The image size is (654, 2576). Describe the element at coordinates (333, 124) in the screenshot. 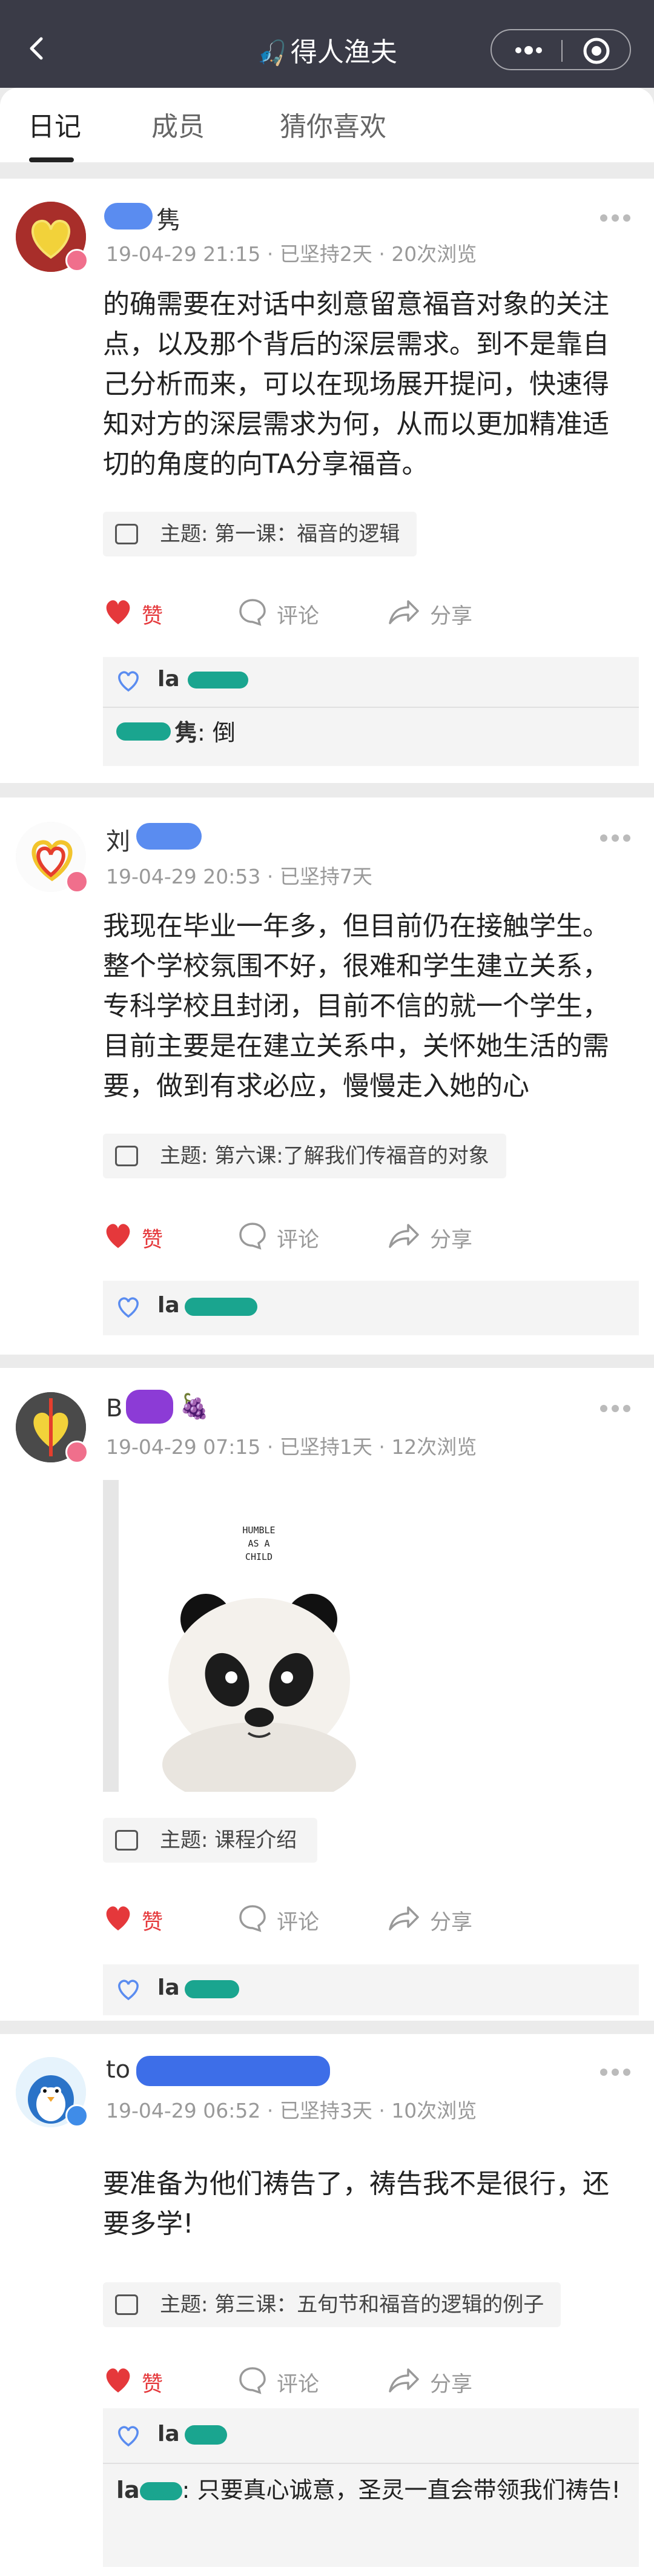

I see `tab-recommended: 猜你喜欢` at that location.